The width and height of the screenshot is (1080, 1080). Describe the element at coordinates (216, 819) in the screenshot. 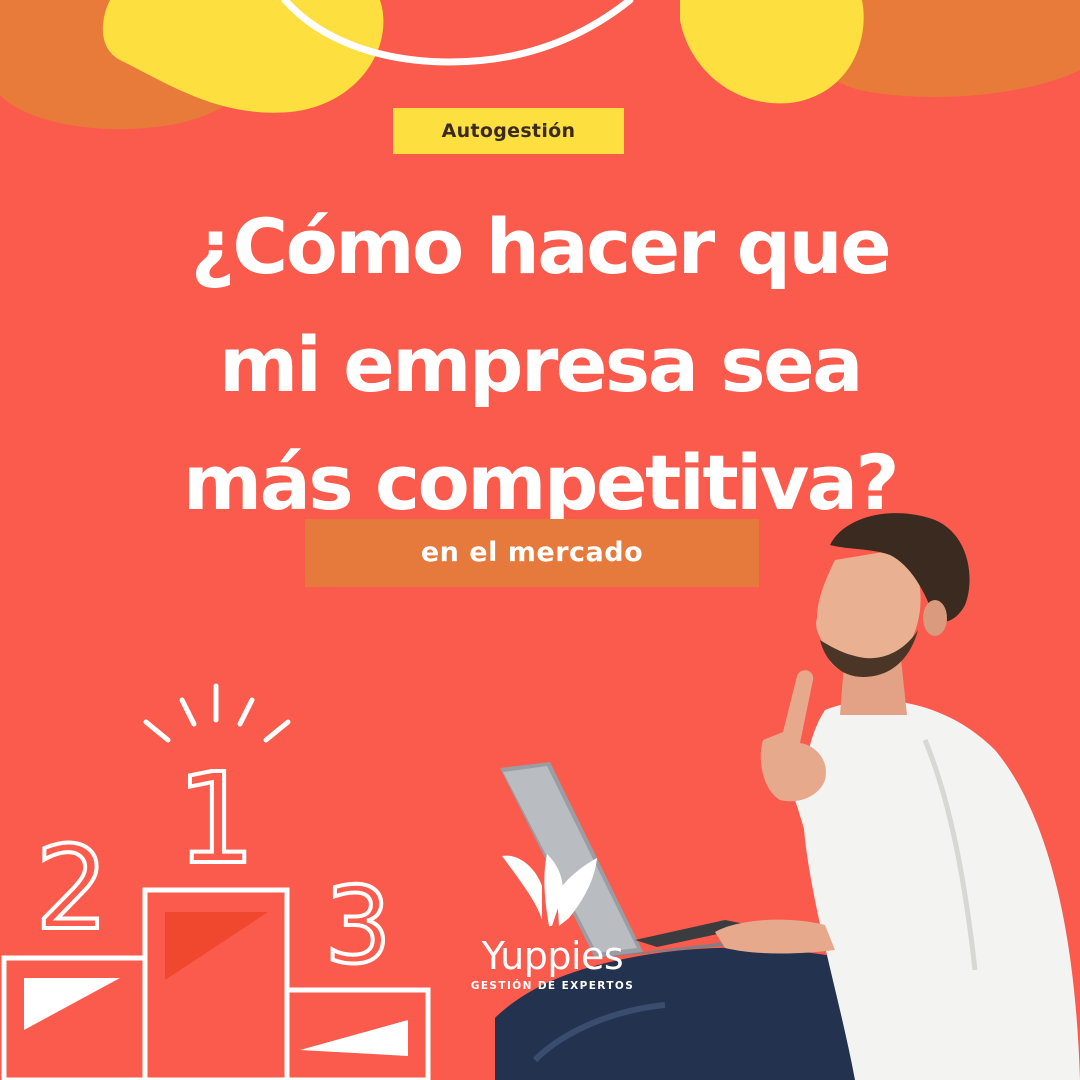

I see `podium-number-1: 1` at that location.